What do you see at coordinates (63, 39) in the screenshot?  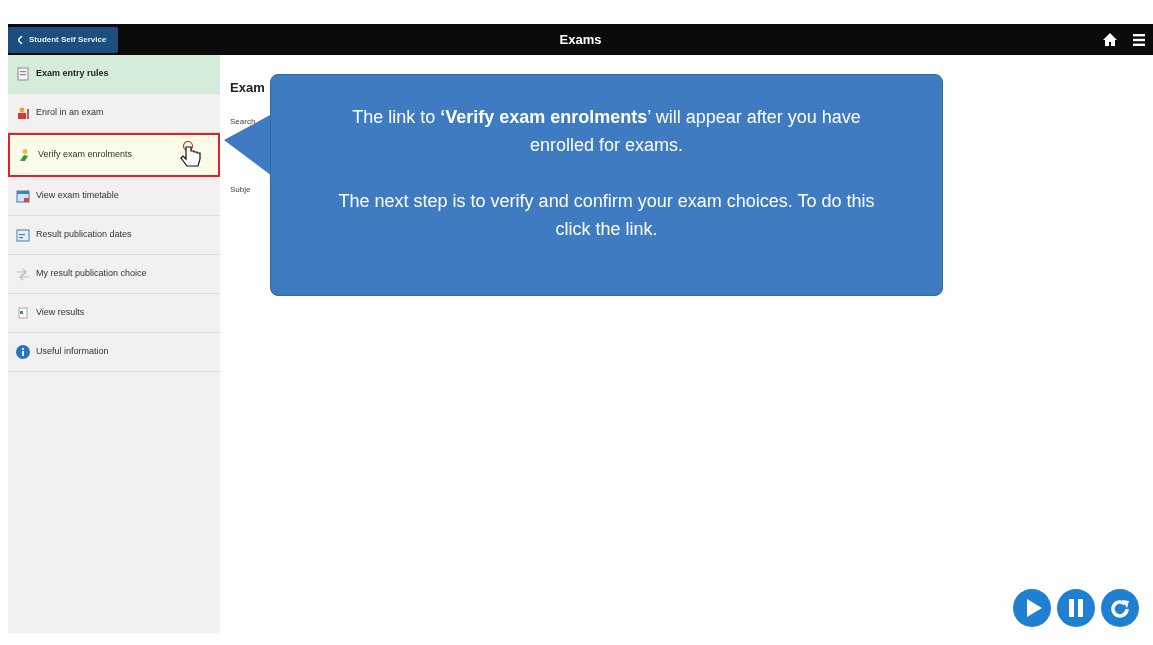 I see `back-button: Student Self Service` at bounding box center [63, 39].